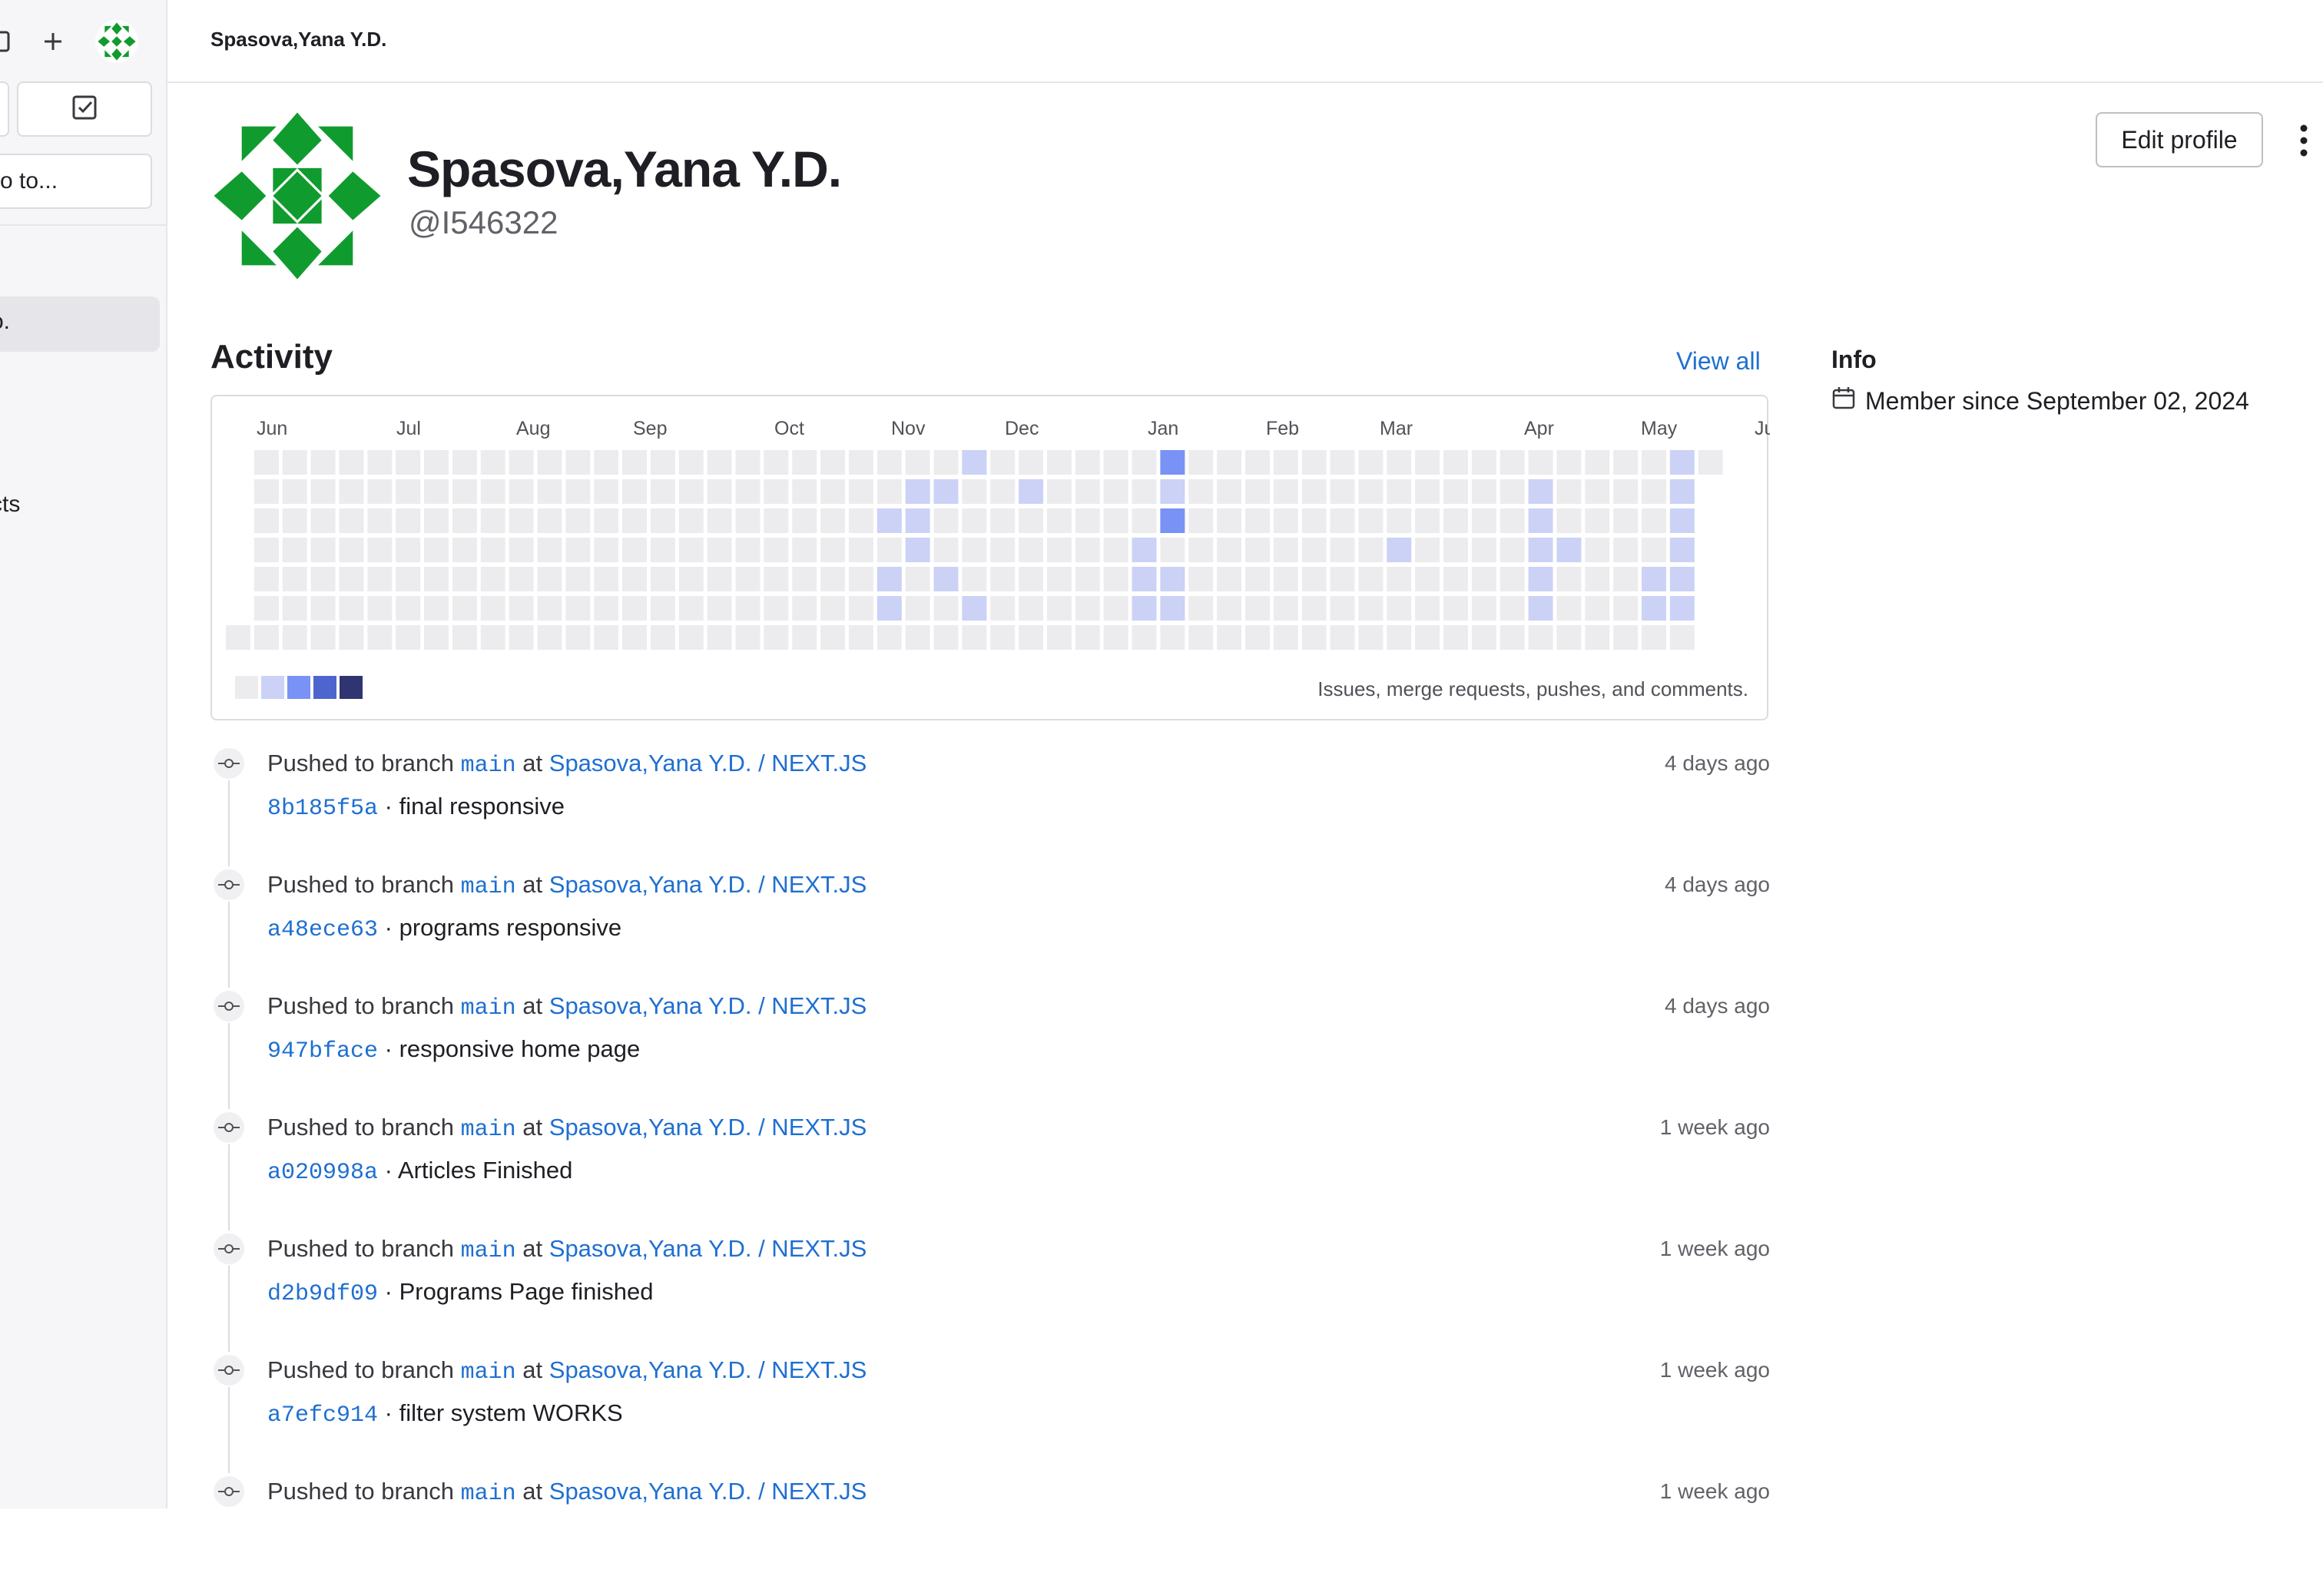 This screenshot has width=2323, height=1596. What do you see at coordinates (322, 1415) in the screenshot?
I see `commit-sha-link: a7efc914` at bounding box center [322, 1415].